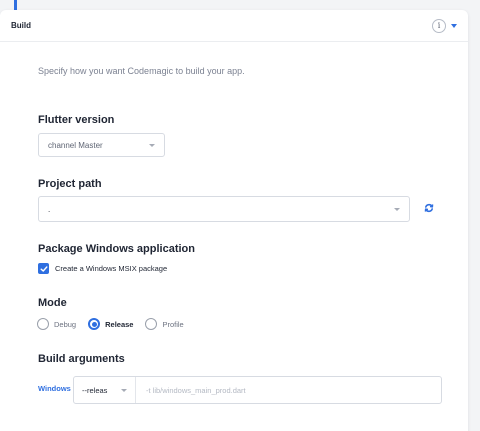 Image resolution: width=480 pixels, height=431 pixels. What do you see at coordinates (75, 145) in the screenshot?
I see `flutter-version-value: channel Master` at bounding box center [75, 145].